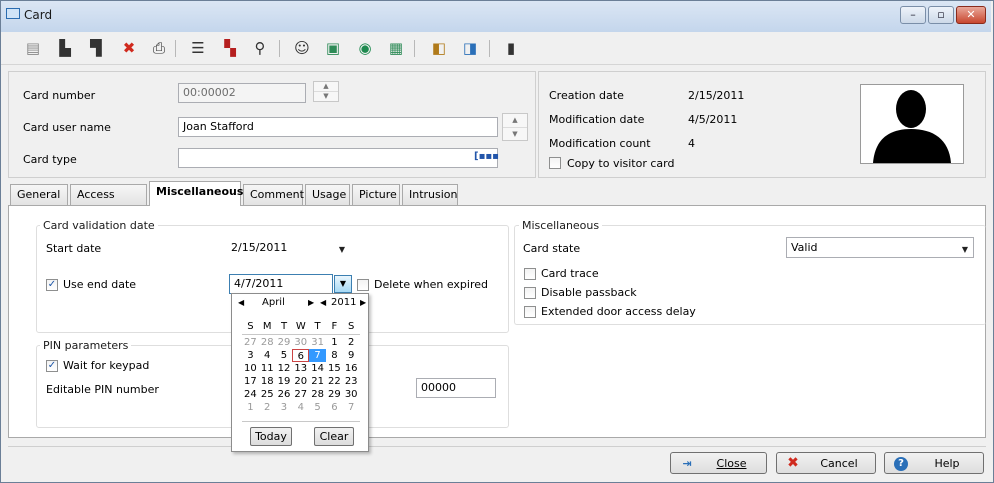 This screenshot has width=994, height=483. I want to click on use-end-date-checkbox: ✓, so click(52, 285).